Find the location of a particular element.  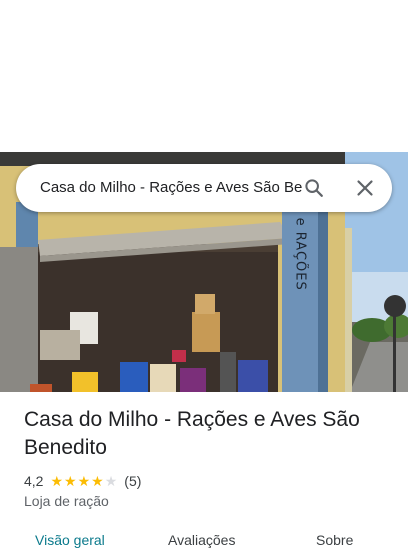

review-count: (5) is located at coordinates (132, 481).